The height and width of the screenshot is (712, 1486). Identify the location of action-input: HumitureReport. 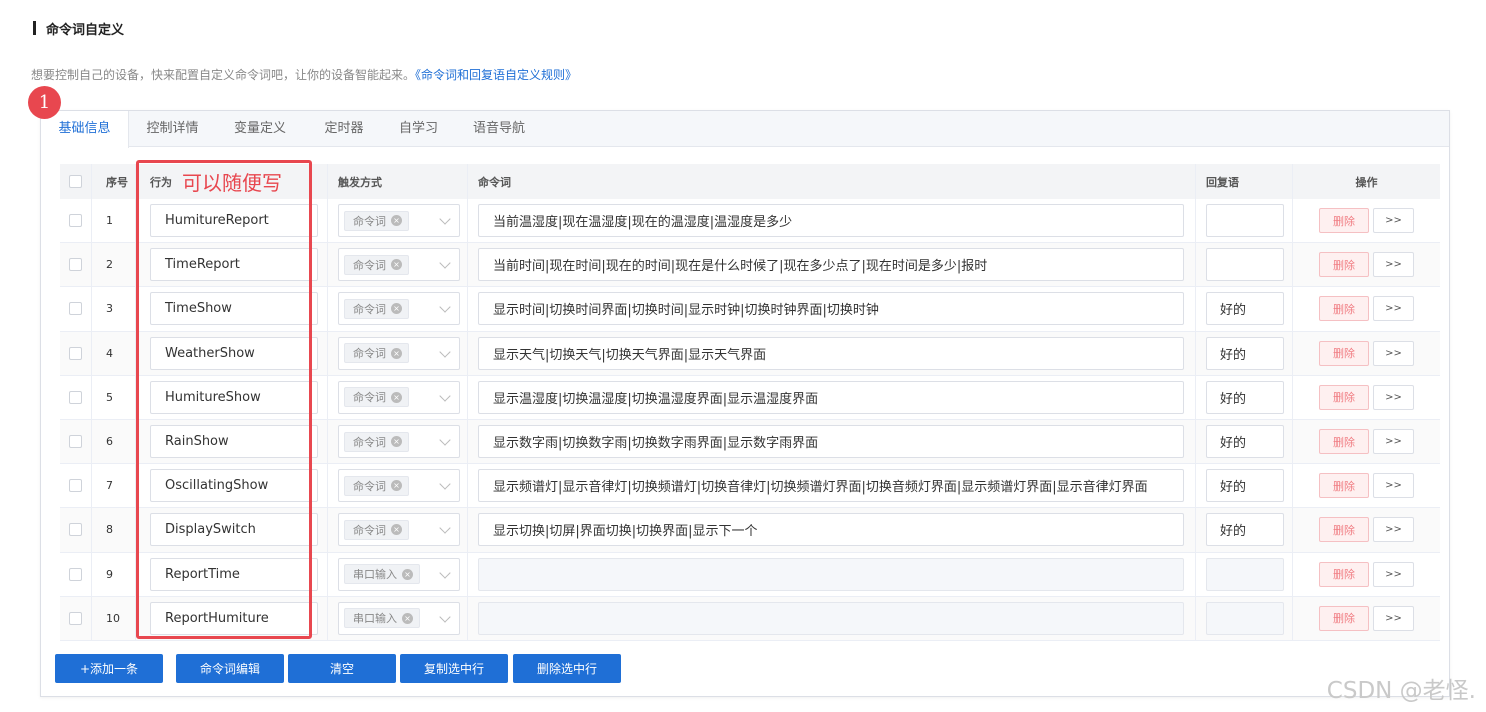
(234, 221).